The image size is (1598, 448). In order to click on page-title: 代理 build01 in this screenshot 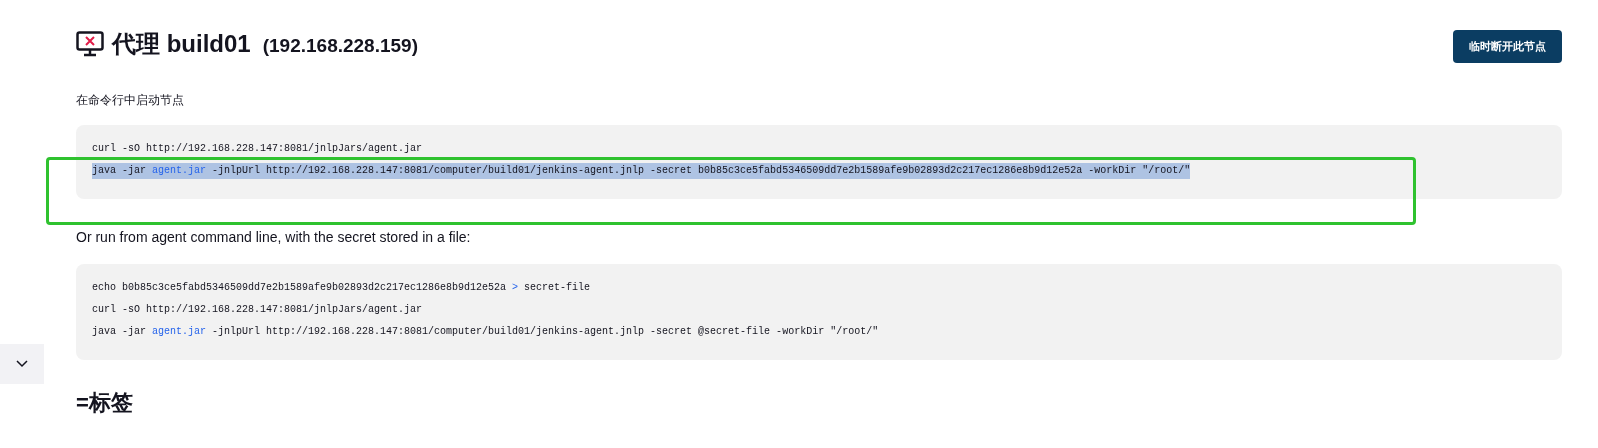, I will do `click(181, 44)`.